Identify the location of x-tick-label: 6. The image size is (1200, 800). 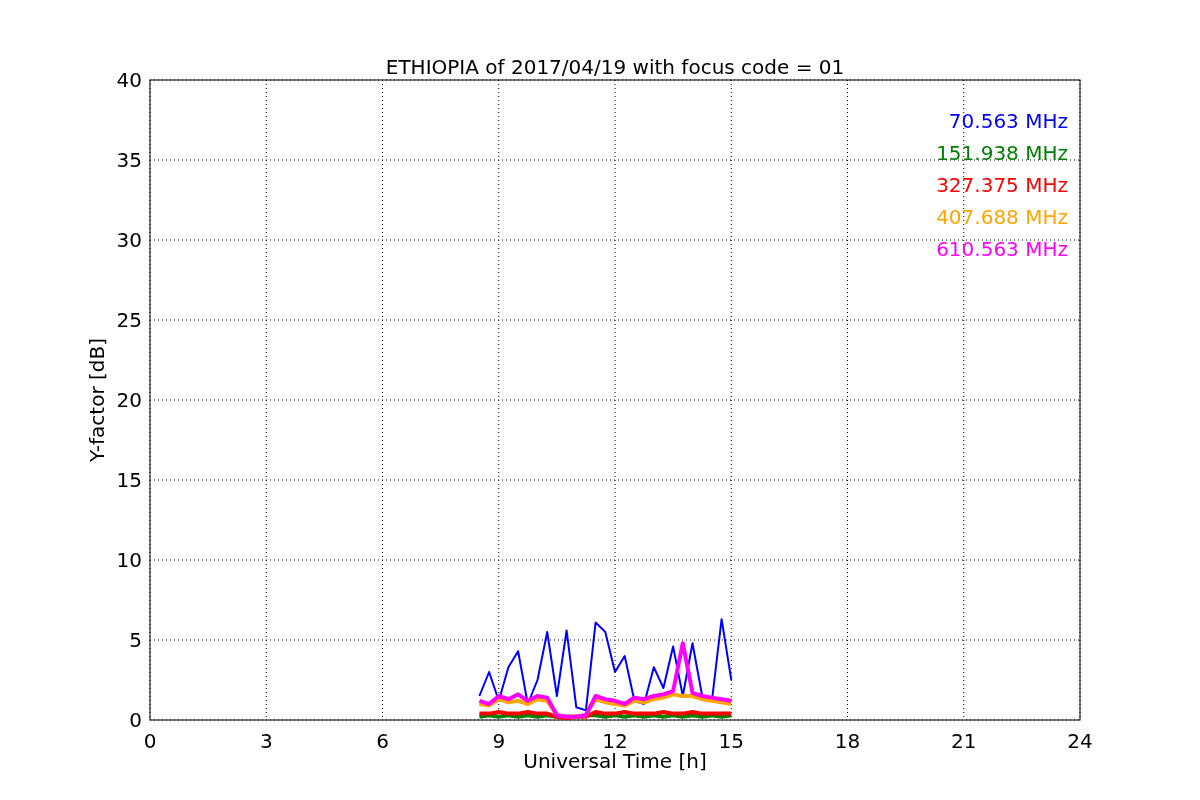
(382, 741).